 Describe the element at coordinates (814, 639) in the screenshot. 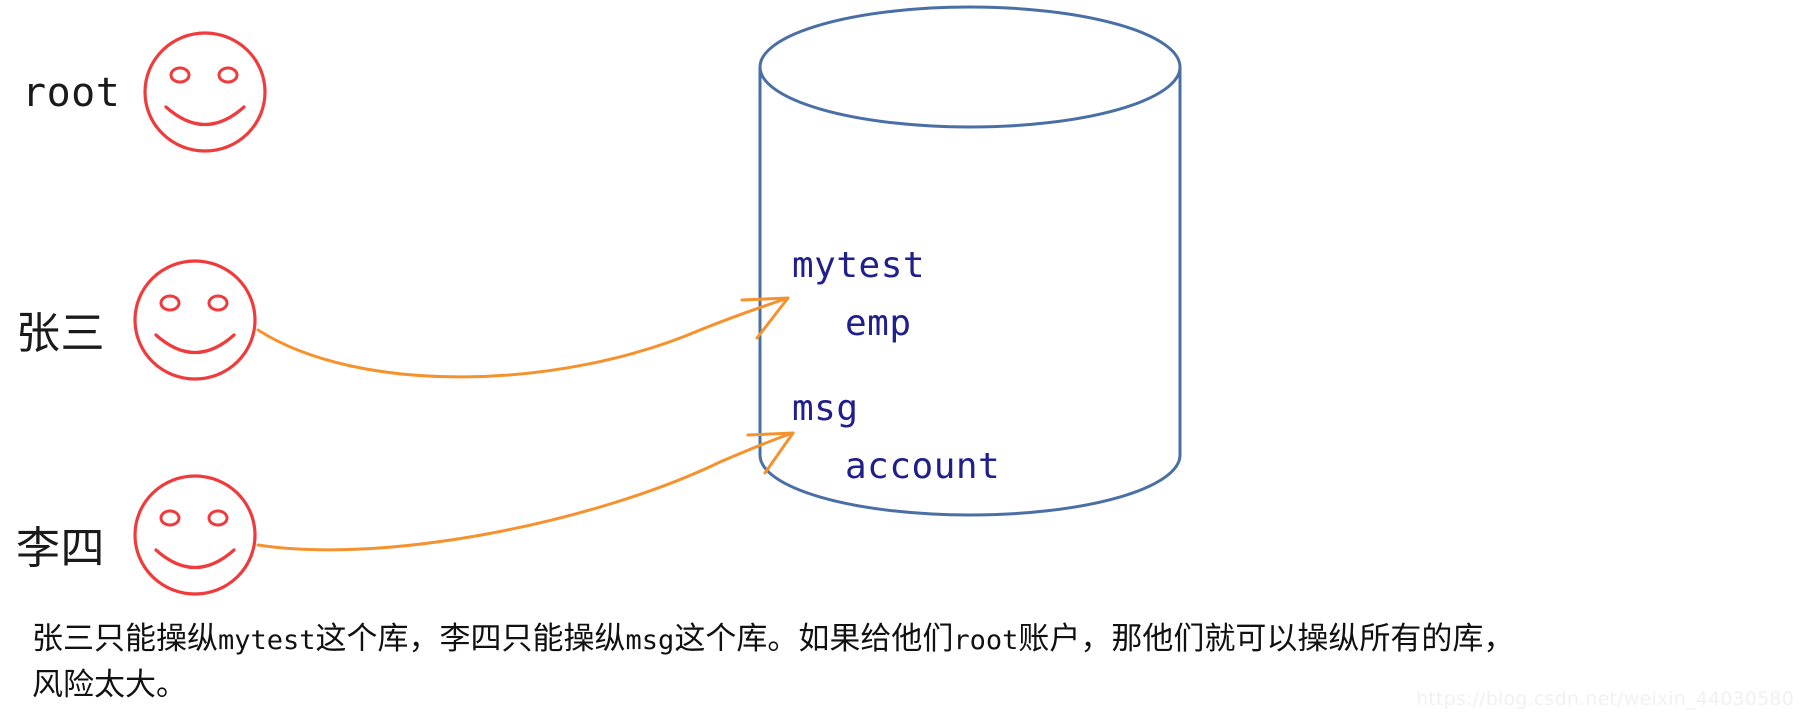

I see `caption-seg-3: 这个库。如果给他们` at that location.